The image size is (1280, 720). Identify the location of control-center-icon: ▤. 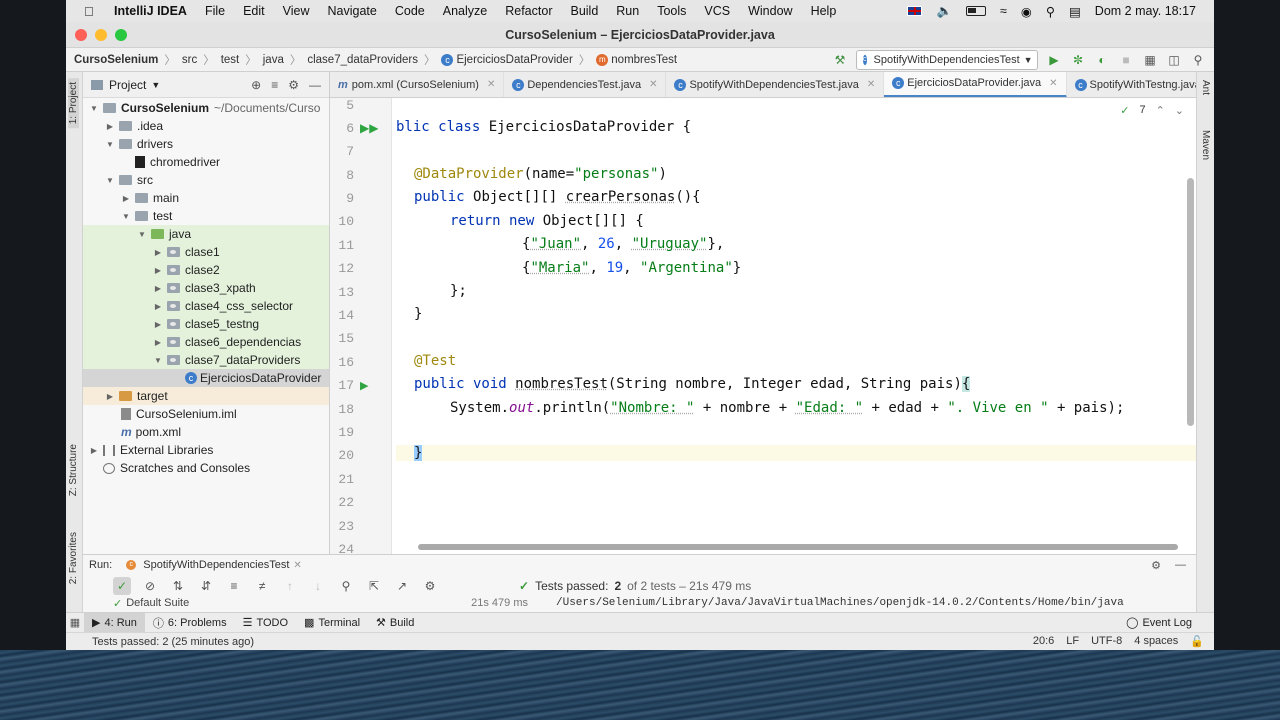
(1075, 11).